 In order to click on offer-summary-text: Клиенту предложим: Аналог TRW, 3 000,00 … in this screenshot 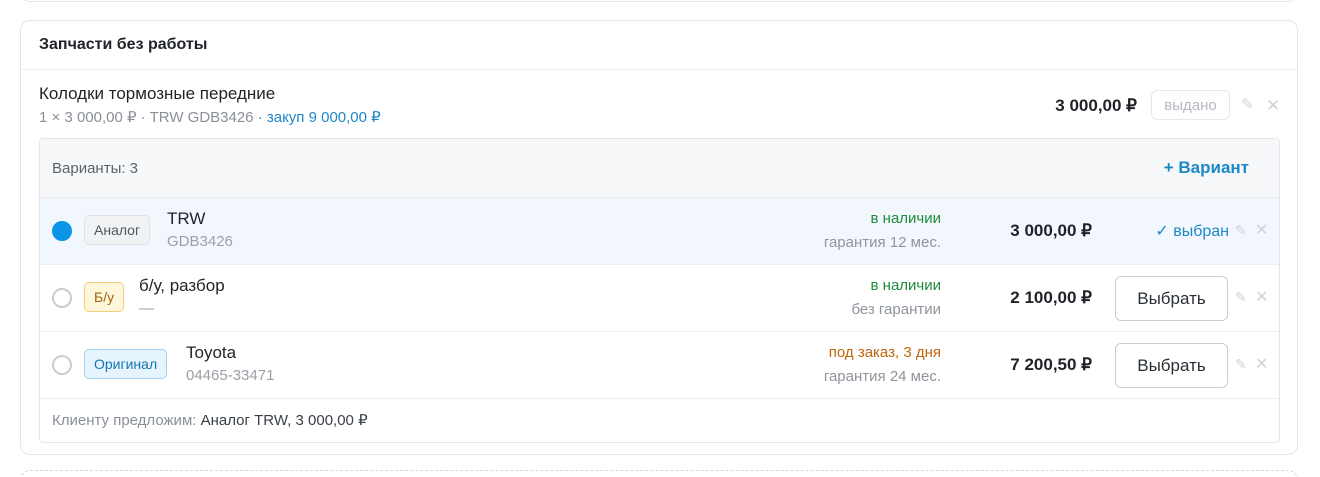, I will do `click(210, 420)`.